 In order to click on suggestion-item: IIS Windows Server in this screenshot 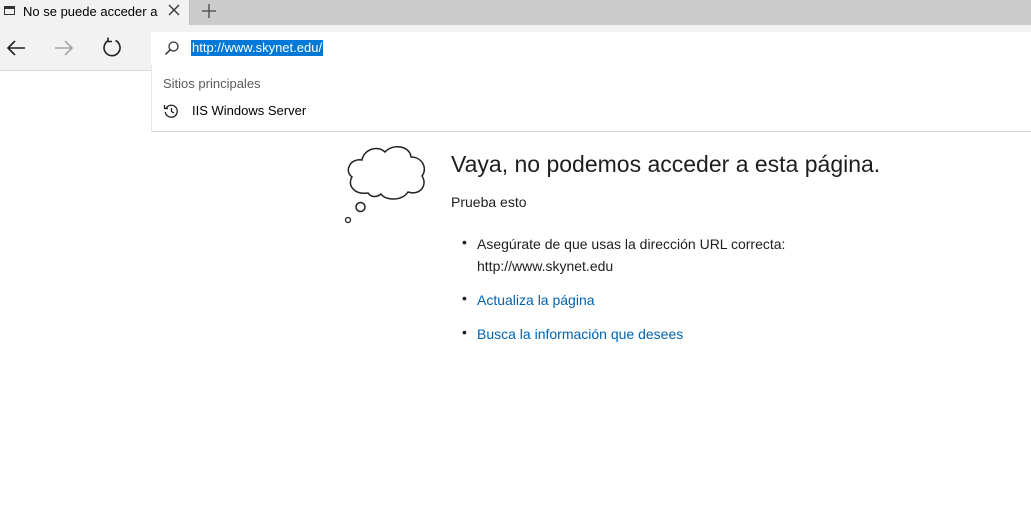, I will do `click(591, 111)`.